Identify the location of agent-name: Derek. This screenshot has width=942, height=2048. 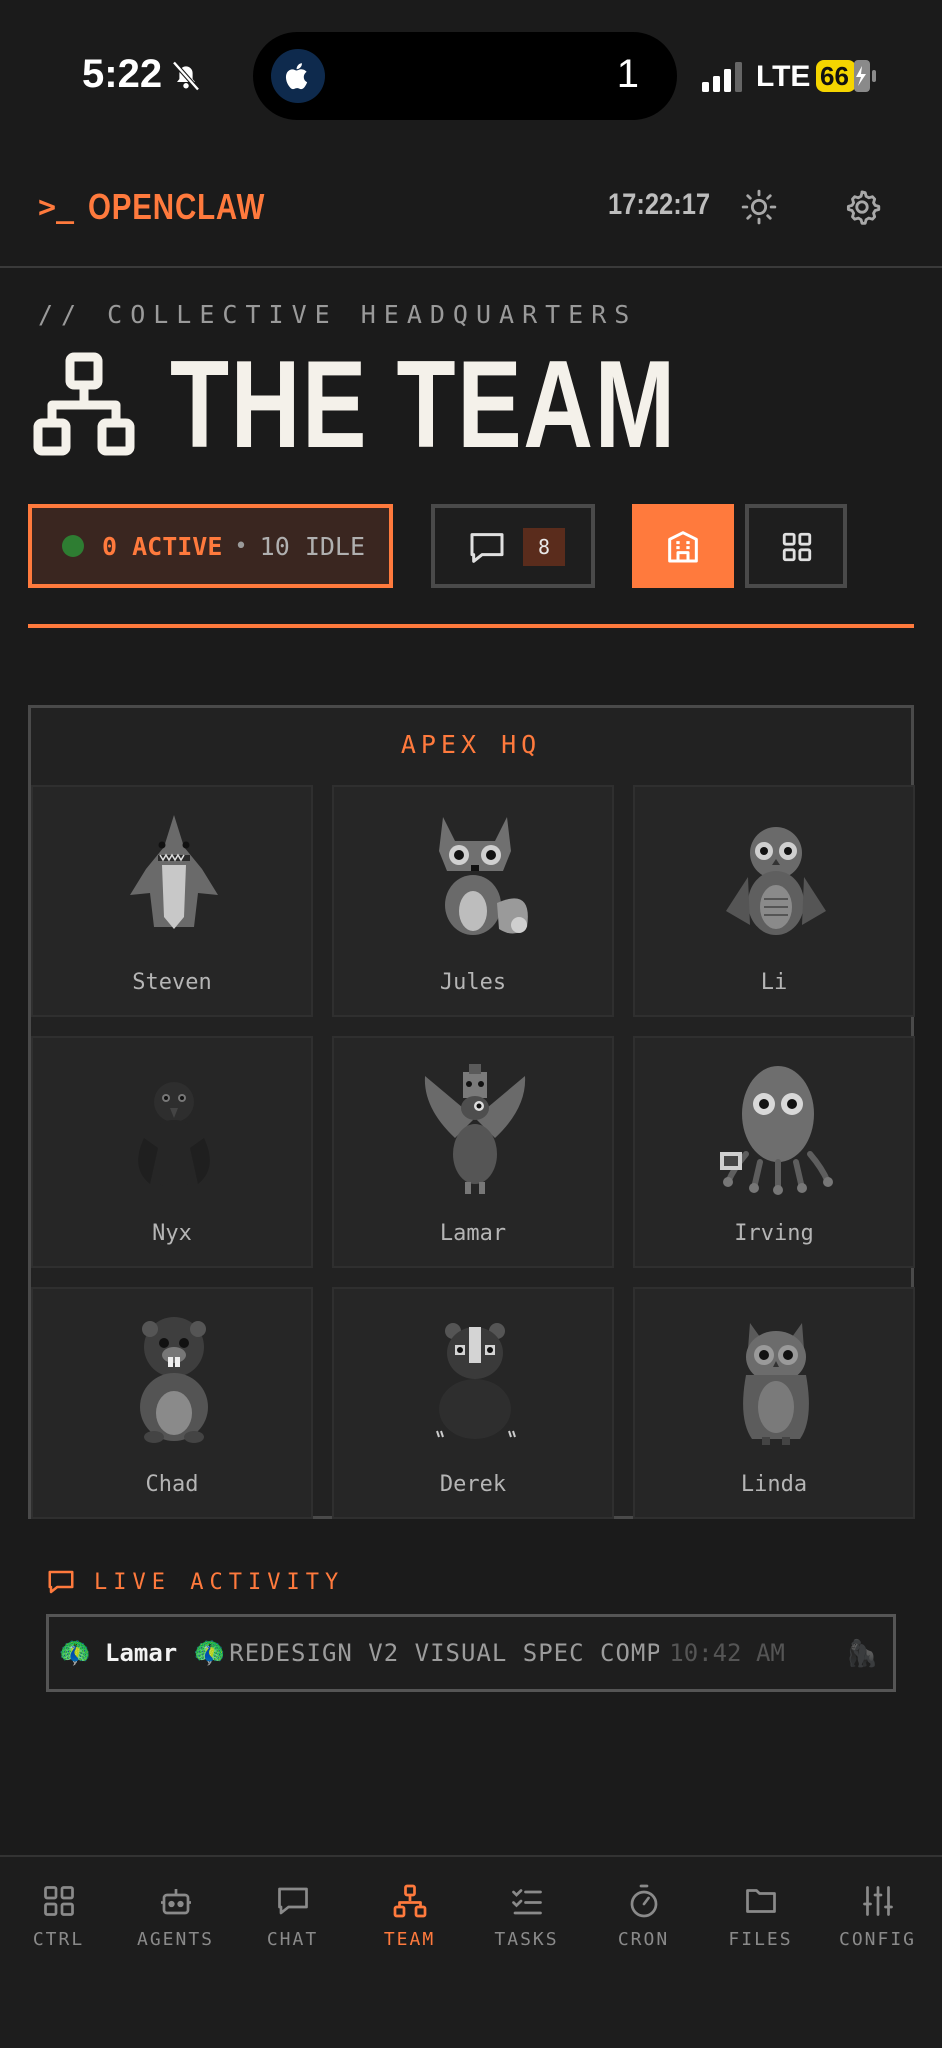
(473, 1484).